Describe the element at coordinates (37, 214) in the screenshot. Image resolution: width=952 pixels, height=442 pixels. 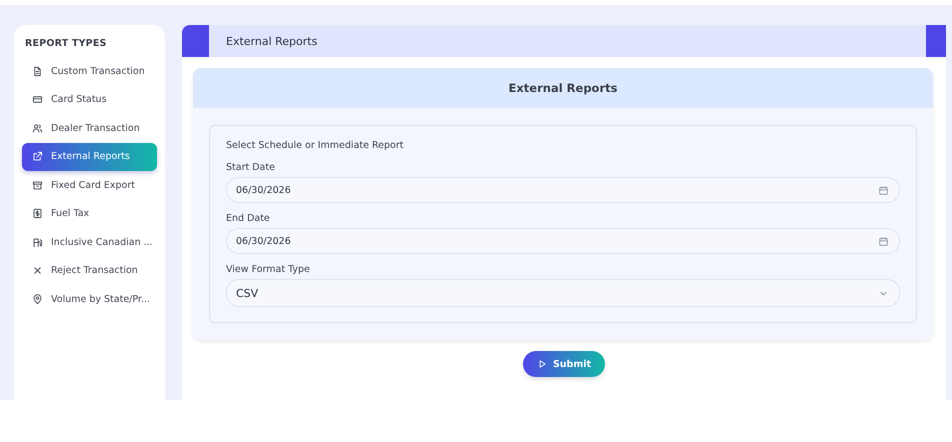
I see `receipt-icon` at that location.